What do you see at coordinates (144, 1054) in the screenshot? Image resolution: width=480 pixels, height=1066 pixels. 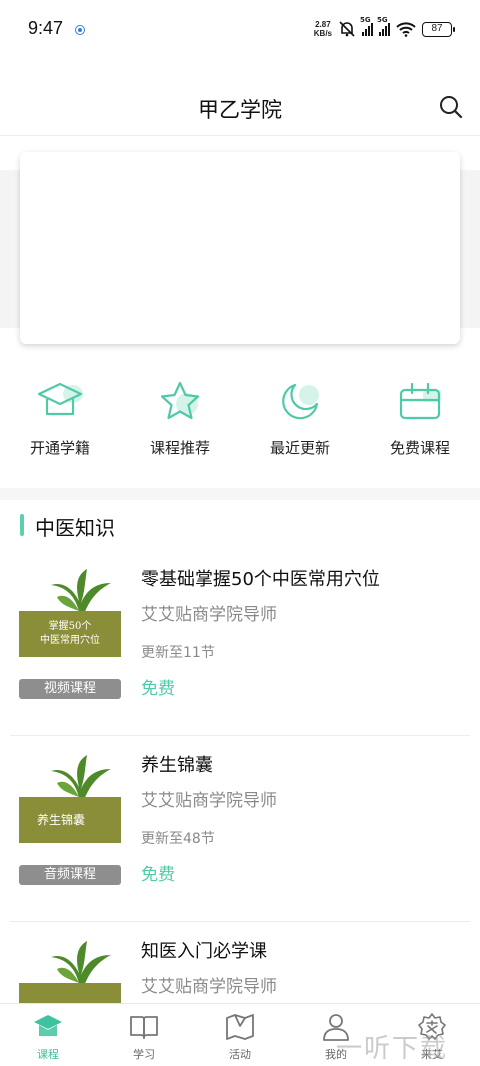 I see `nav-label: 学习` at bounding box center [144, 1054].